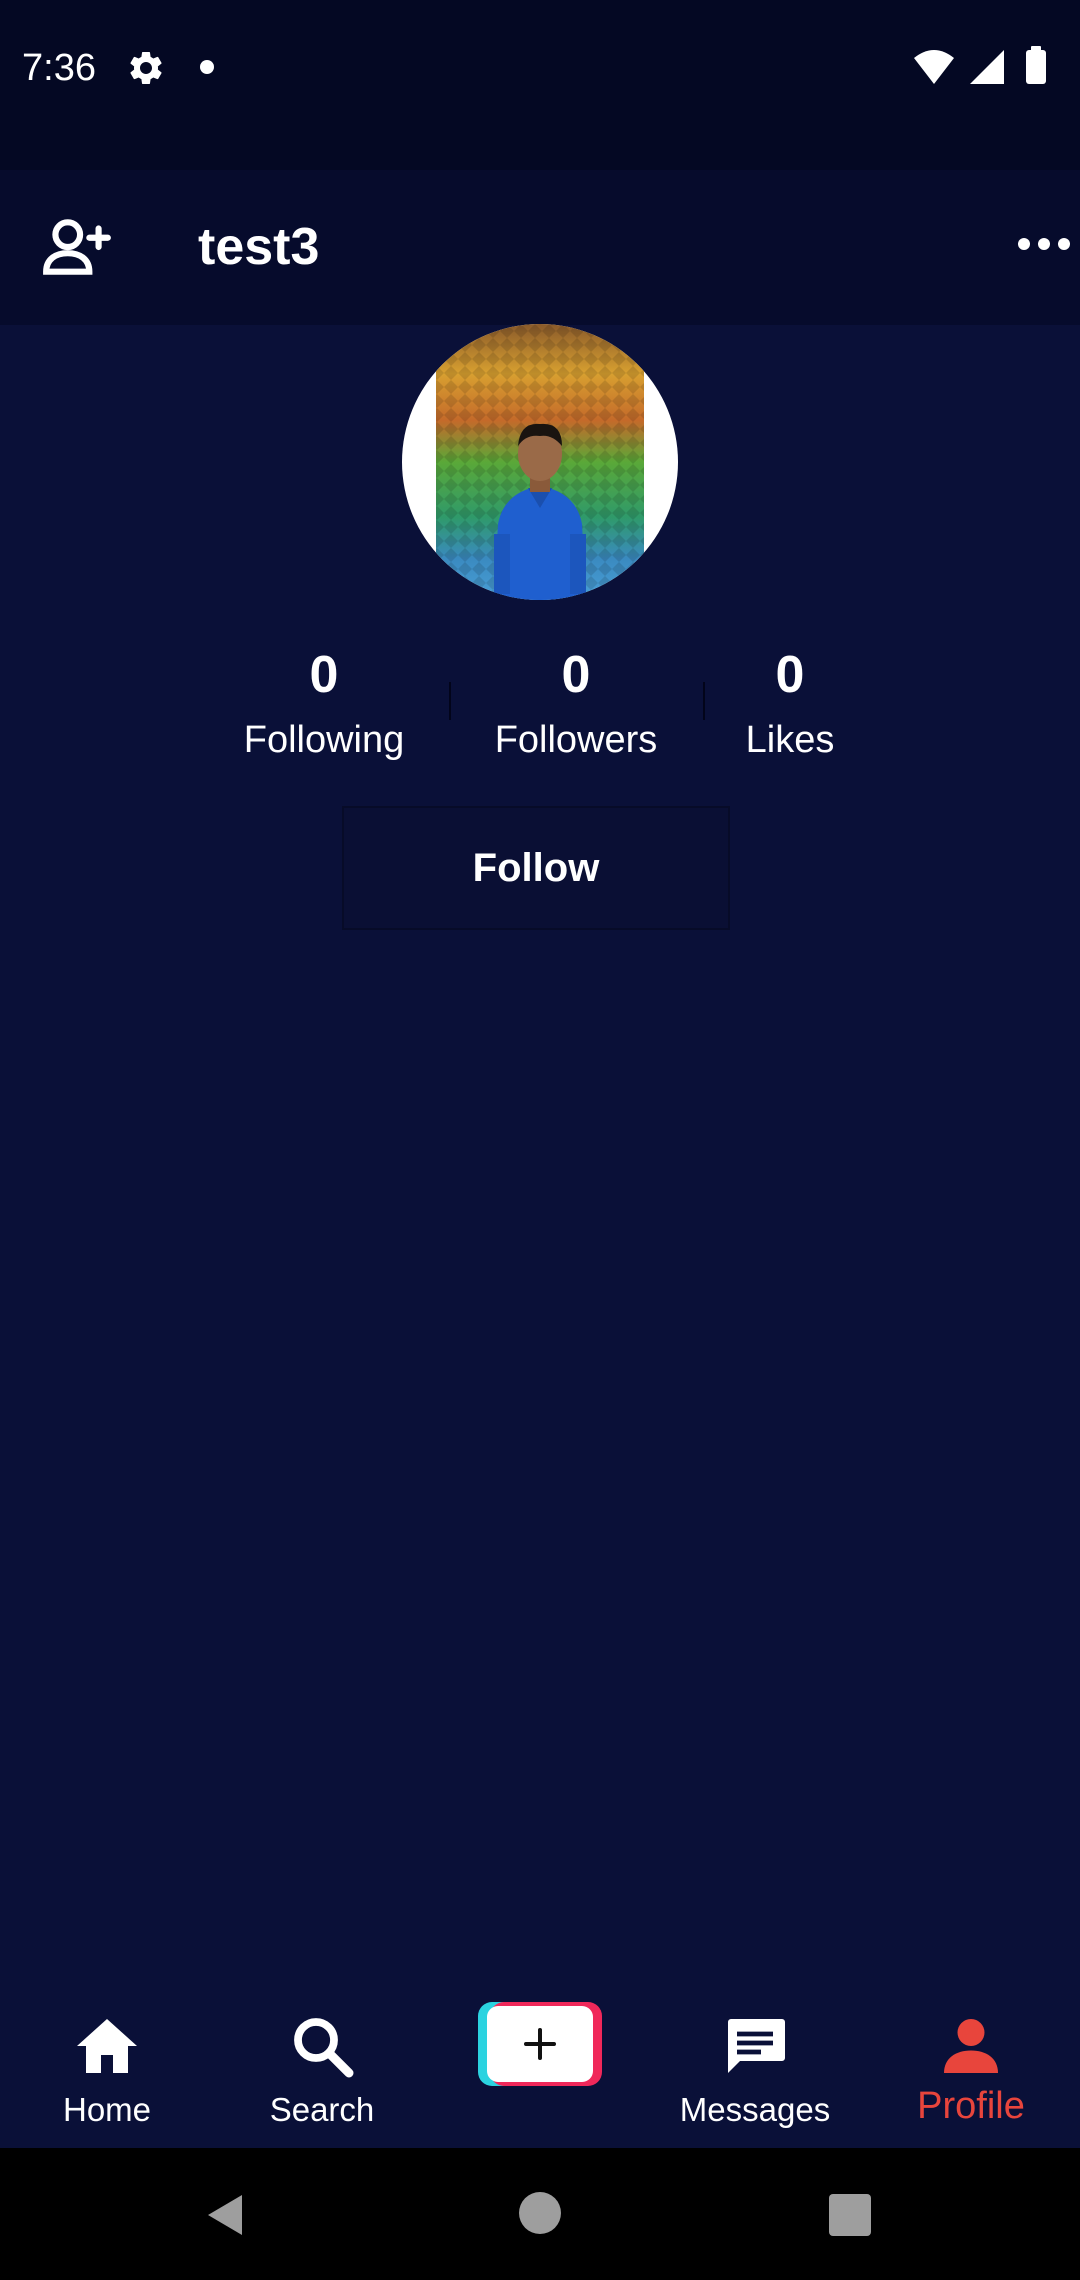 This screenshot has height=2280, width=1080. I want to click on stat-followers: 0 Followers, so click(576, 704).